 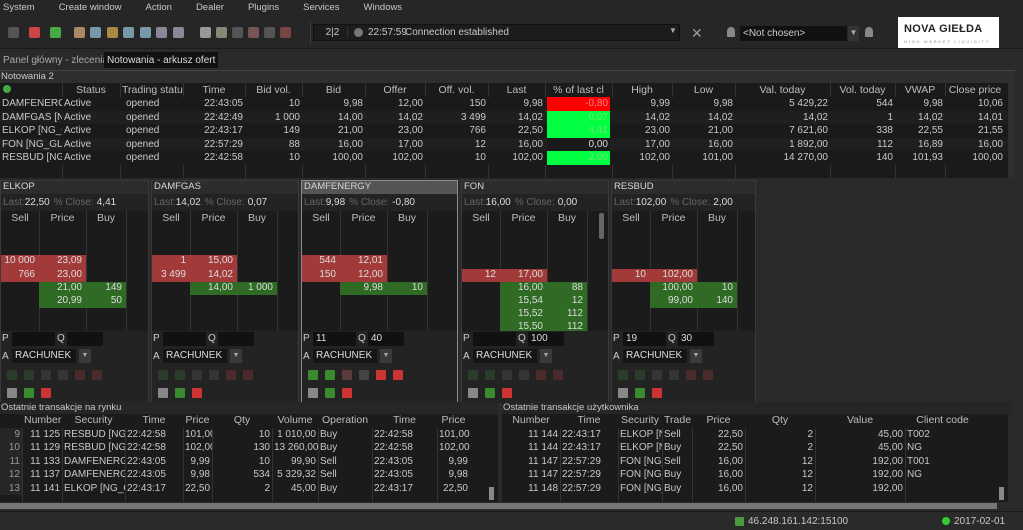 I want to click on column-header-time: Time, so click(x=154, y=421).